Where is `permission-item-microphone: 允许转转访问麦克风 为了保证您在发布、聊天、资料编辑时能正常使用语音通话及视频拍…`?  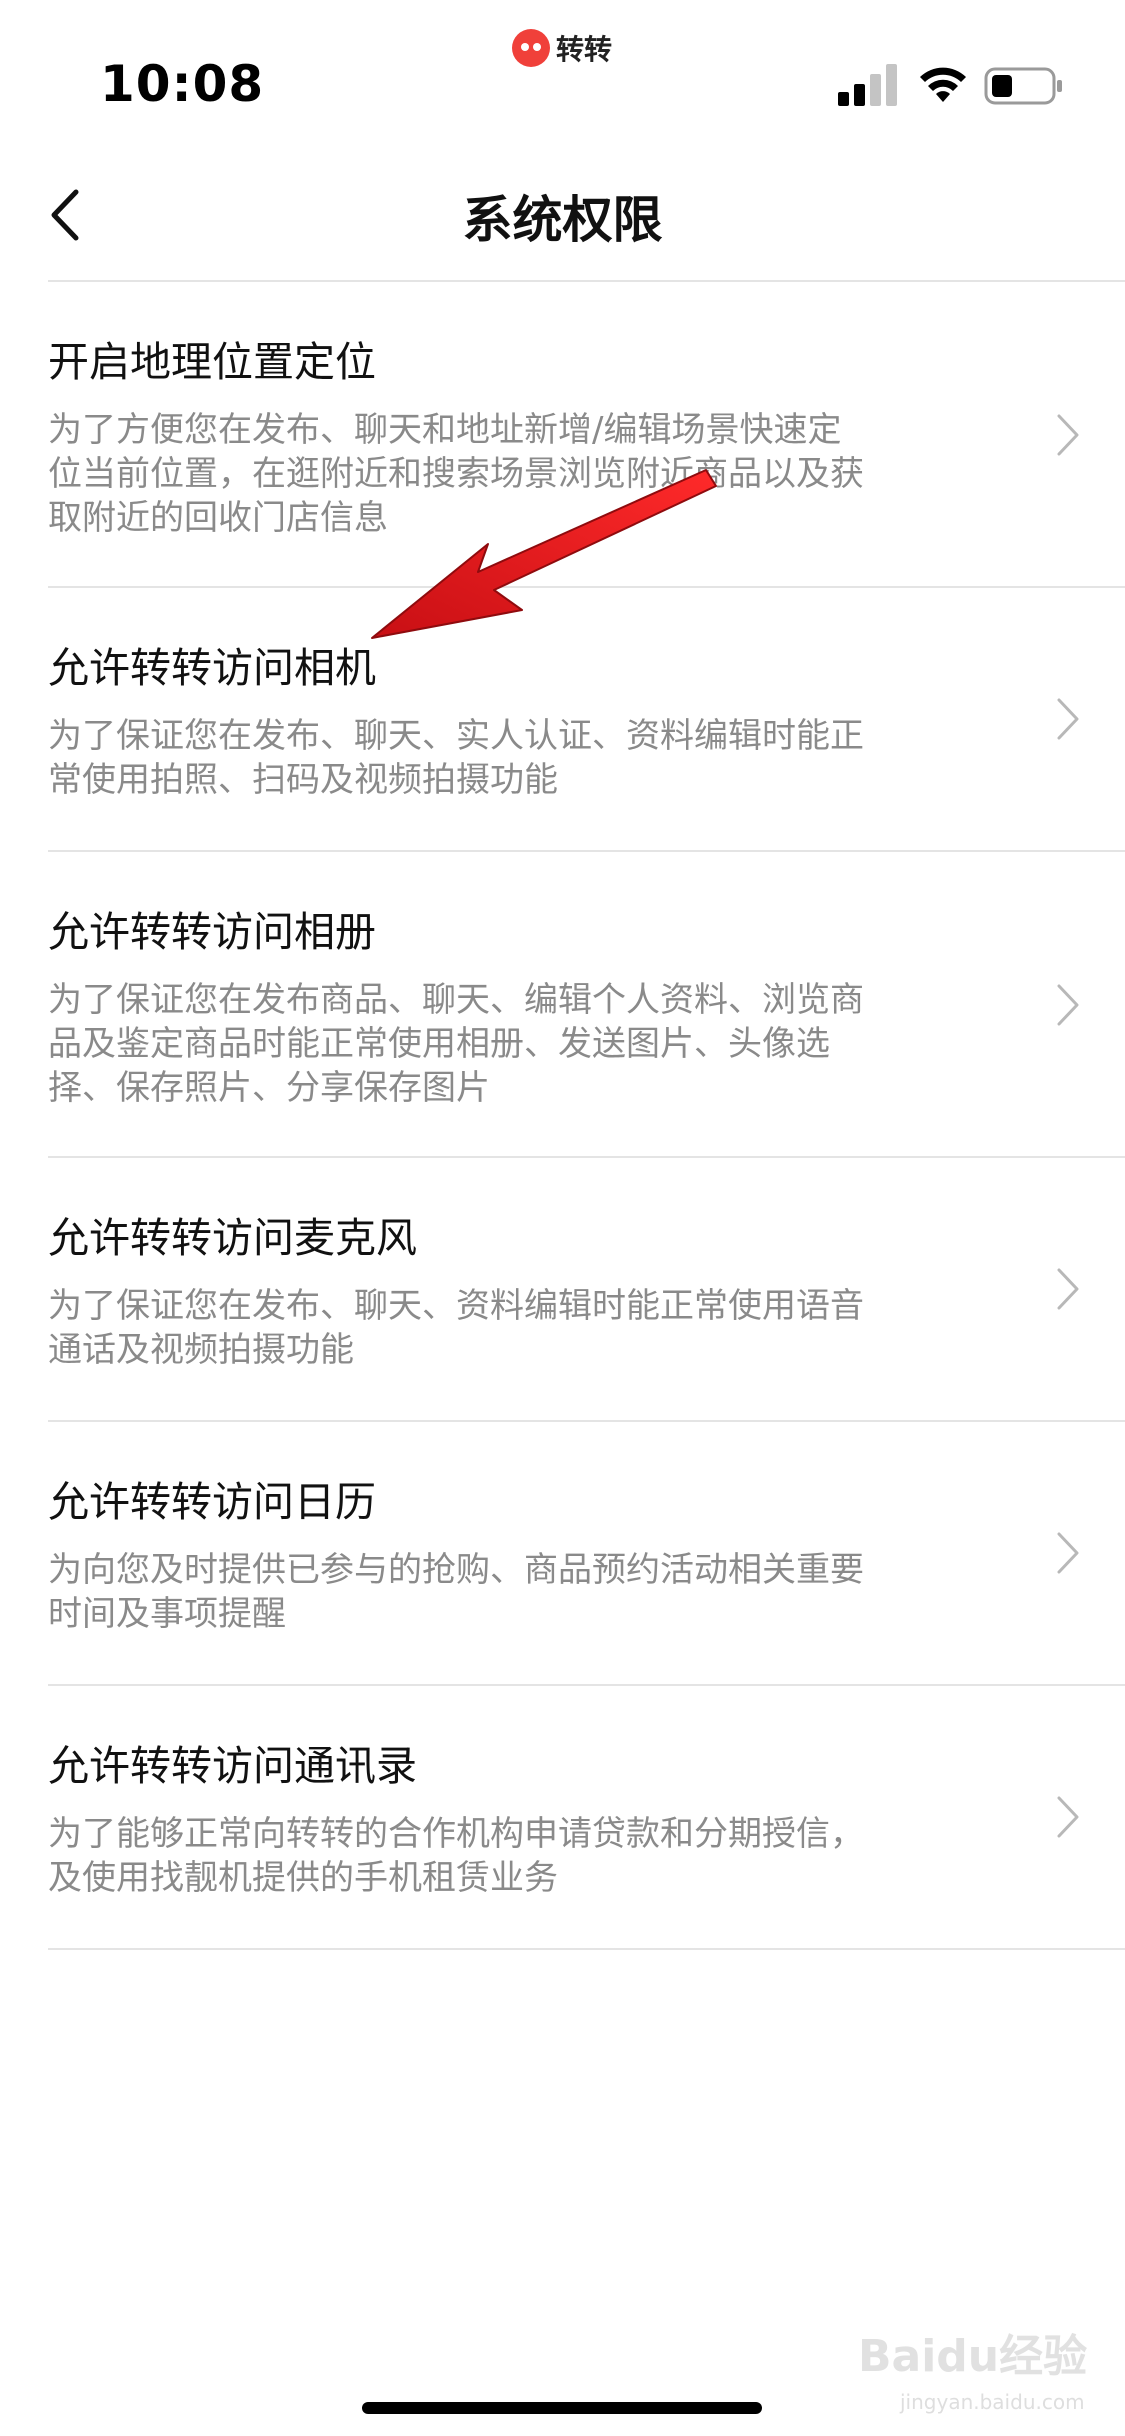
permission-item-microphone: 允许转转访问麦克风 为了保证您在发布、聊天、资料编辑时能正常使用语音通话及视频拍… is located at coordinates (562, 1290).